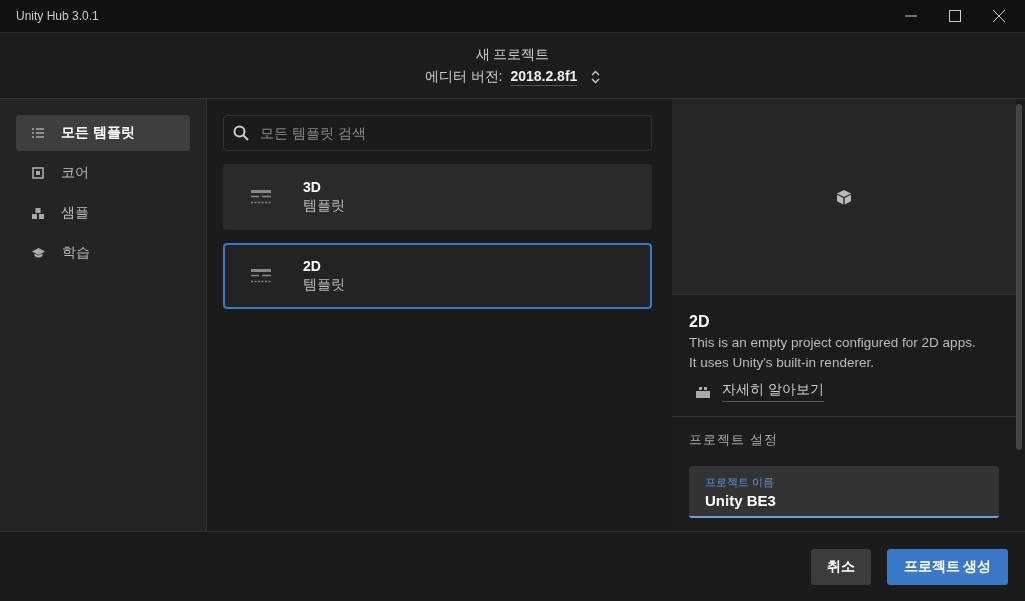 The image size is (1025, 601). Describe the element at coordinates (512, 54) in the screenshot. I see `dialog-title: 새 프로젝트` at that location.